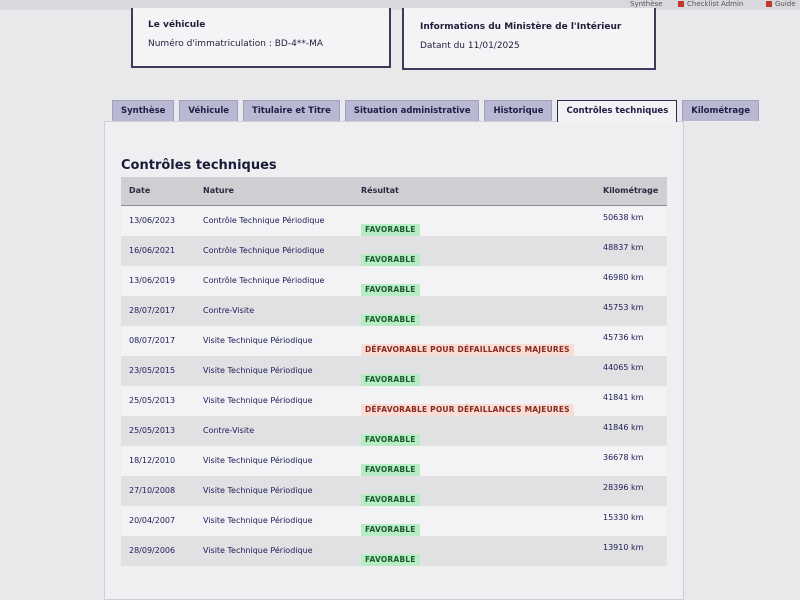 The height and width of the screenshot is (600, 800). Describe the element at coordinates (623, 397) in the screenshot. I see `row-km: 41841 km` at that location.